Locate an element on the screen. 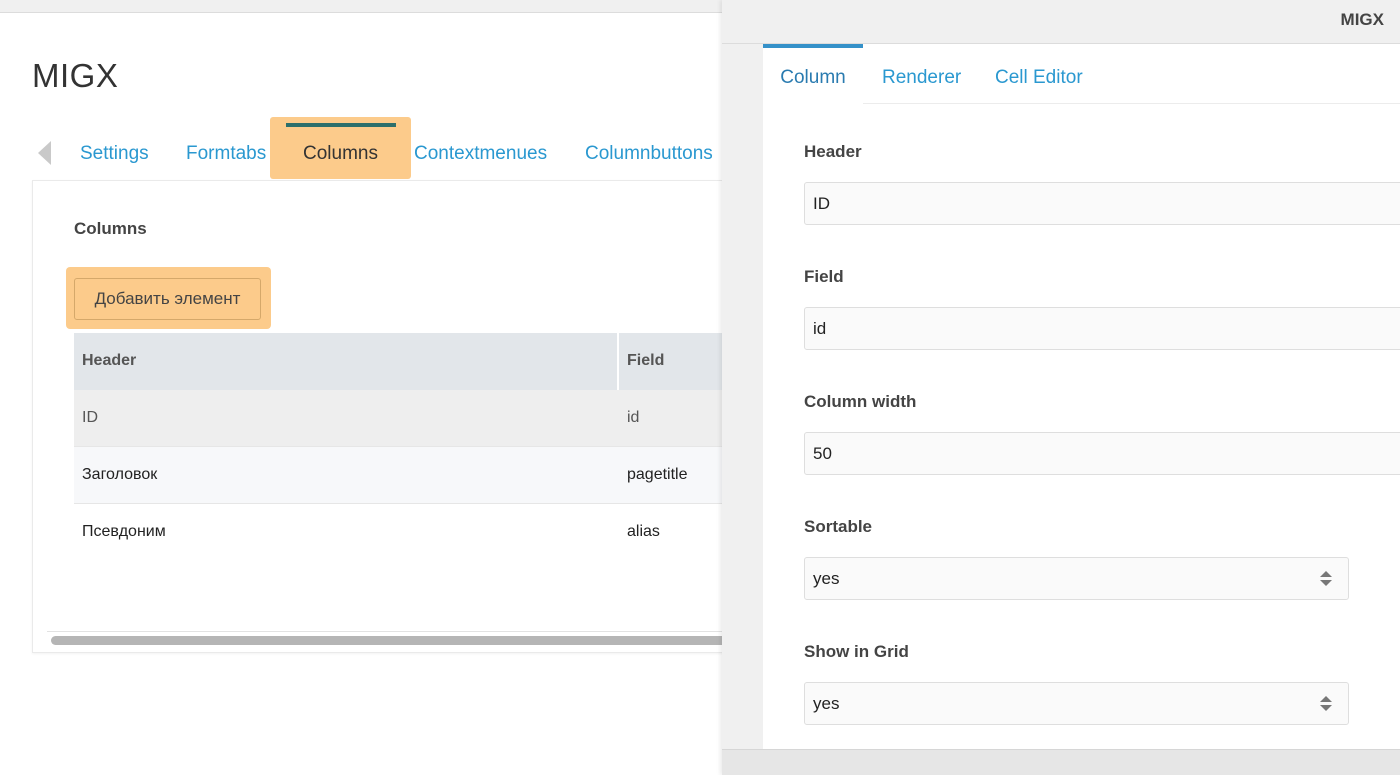 The image size is (1400, 775). grid-column-field: Field is located at coordinates (645, 361).